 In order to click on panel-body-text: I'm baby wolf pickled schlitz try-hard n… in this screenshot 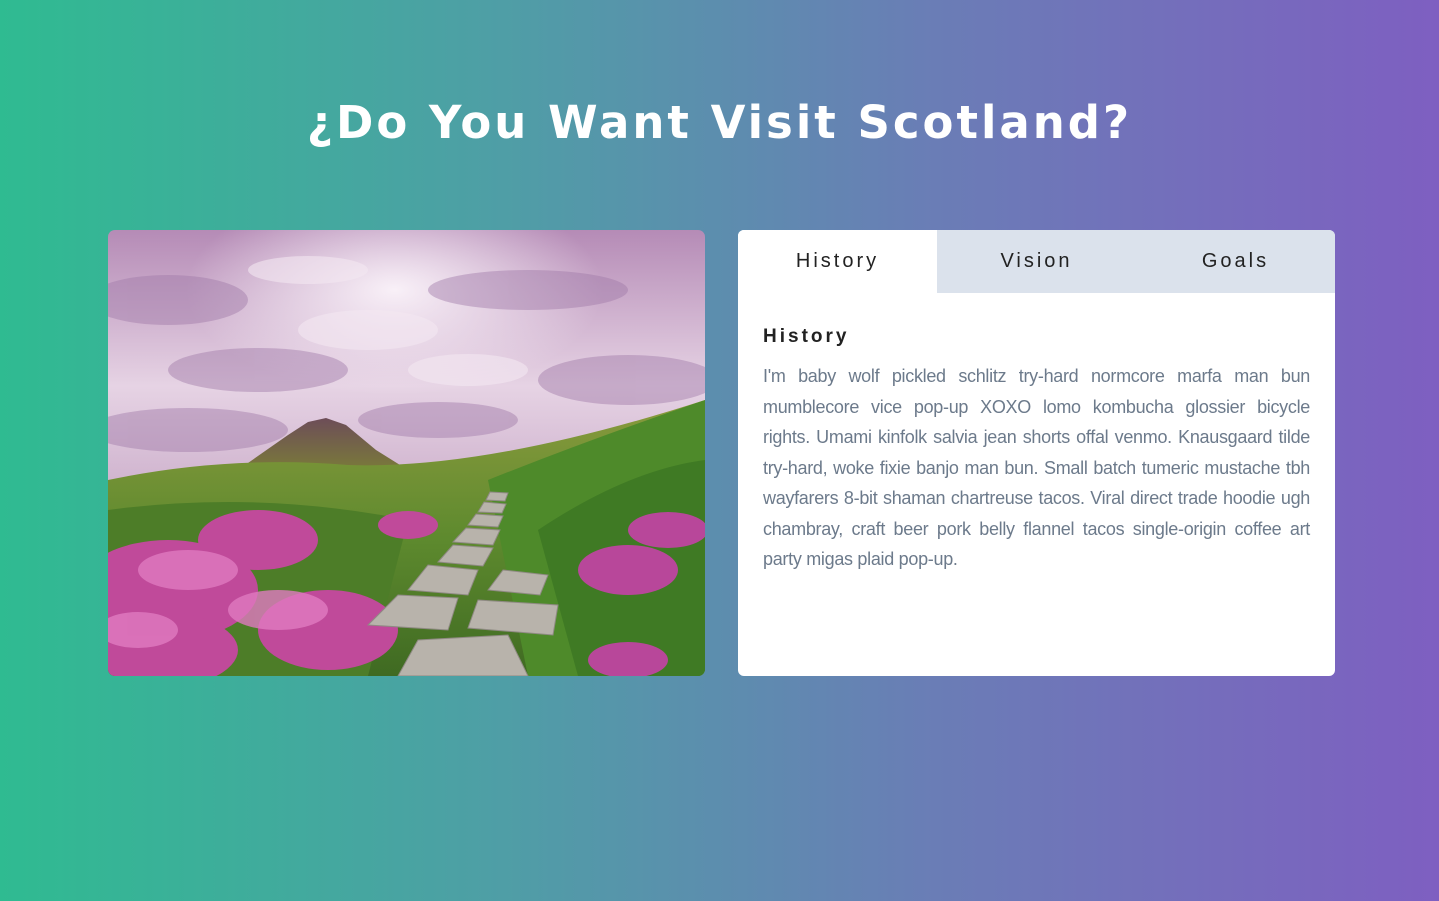, I will do `click(1036, 467)`.